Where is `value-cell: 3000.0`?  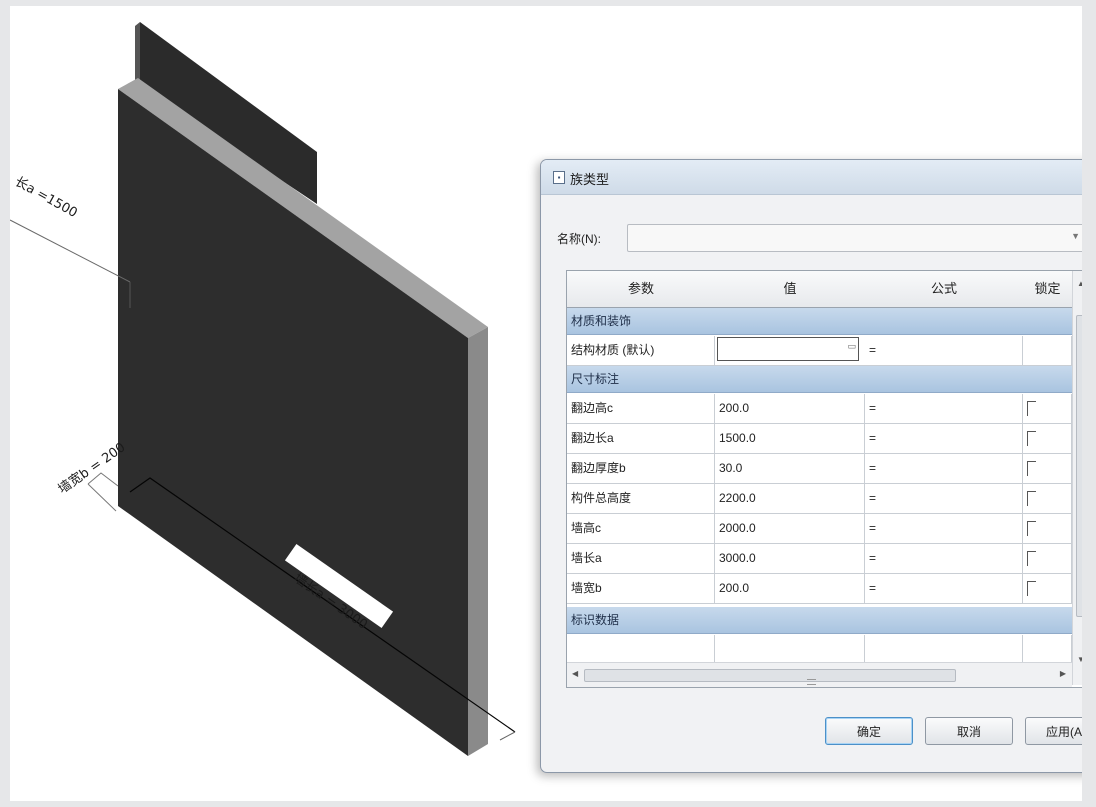 value-cell: 3000.0 is located at coordinates (790, 558).